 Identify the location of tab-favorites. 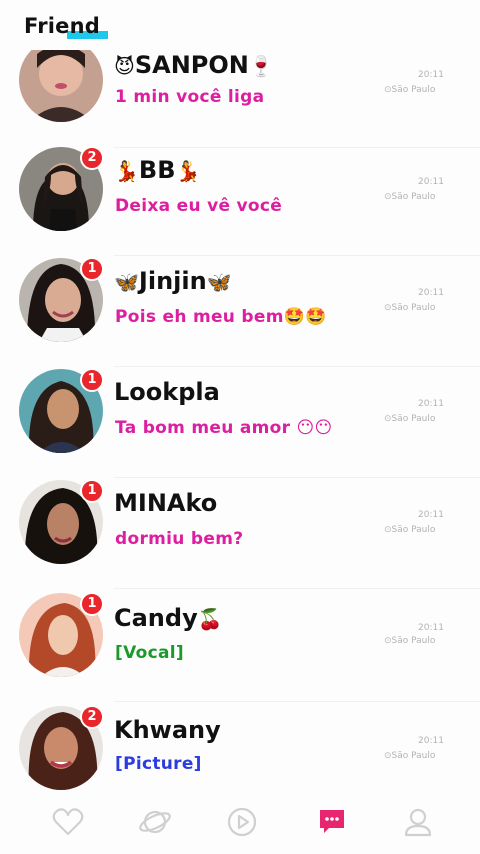
(68, 824).